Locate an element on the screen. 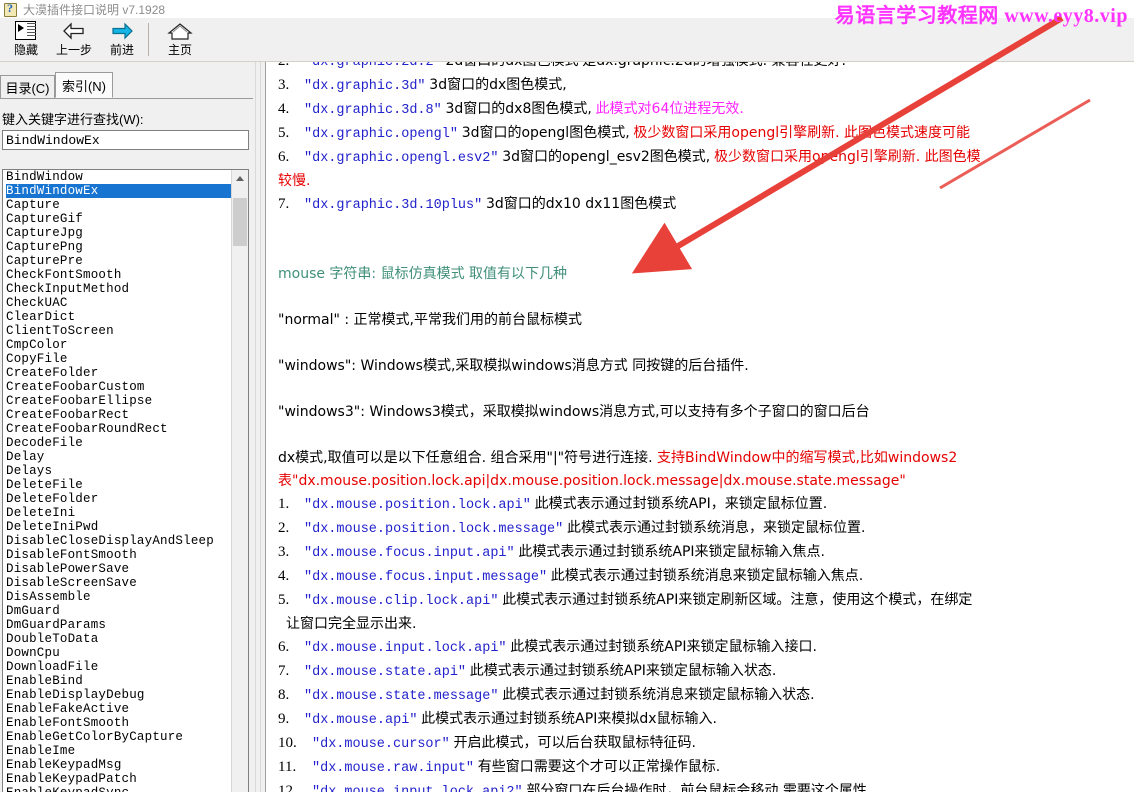 This screenshot has height=792, width=1134. tab-contents: 目录(C) is located at coordinates (27, 86).